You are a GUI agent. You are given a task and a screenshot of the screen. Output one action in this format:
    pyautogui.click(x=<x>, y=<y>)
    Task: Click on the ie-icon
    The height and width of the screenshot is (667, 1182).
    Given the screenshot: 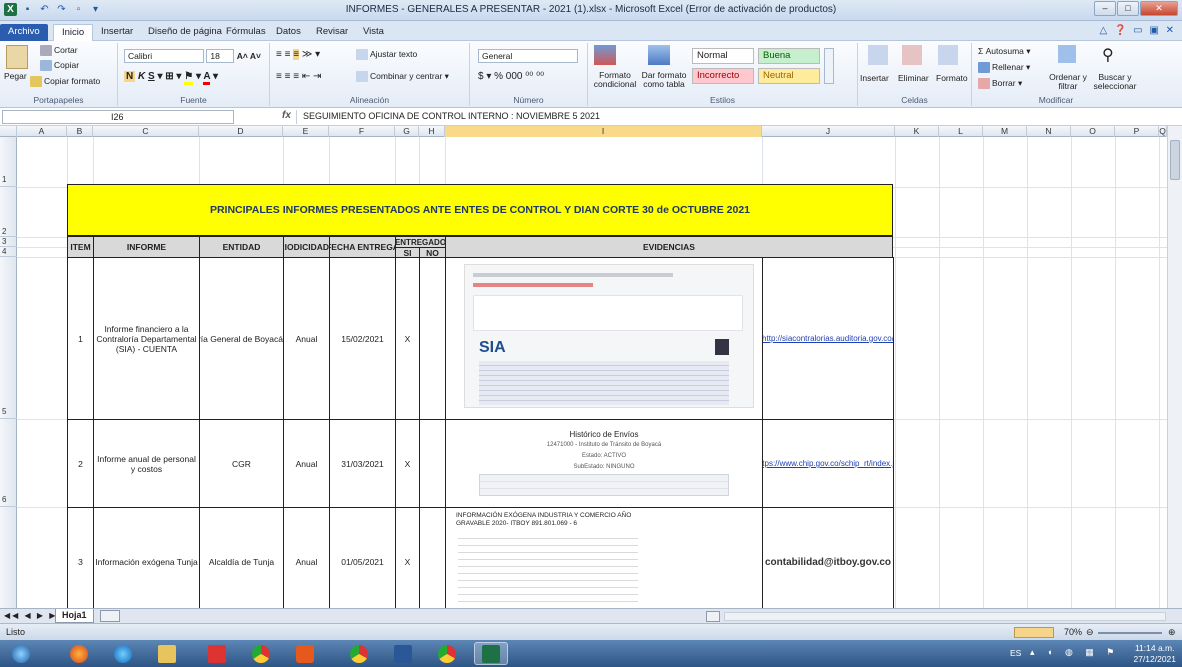 What is the action you would take?
    pyautogui.click(x=123, y=653)
    